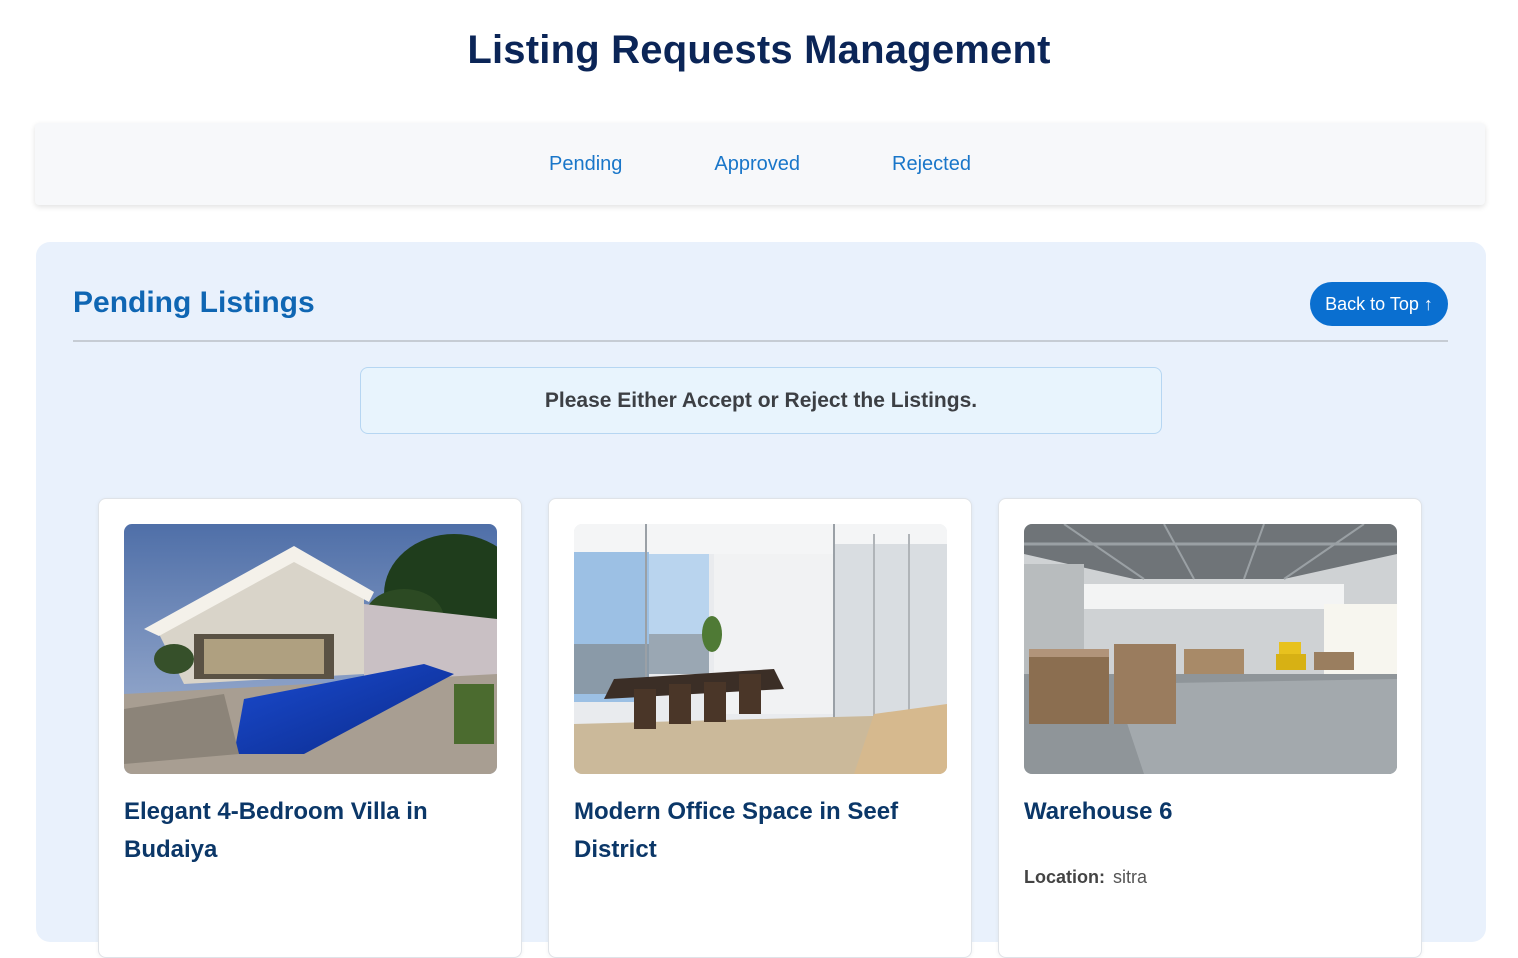  I want to click on tab-pending: Pending, so click(585, 164).